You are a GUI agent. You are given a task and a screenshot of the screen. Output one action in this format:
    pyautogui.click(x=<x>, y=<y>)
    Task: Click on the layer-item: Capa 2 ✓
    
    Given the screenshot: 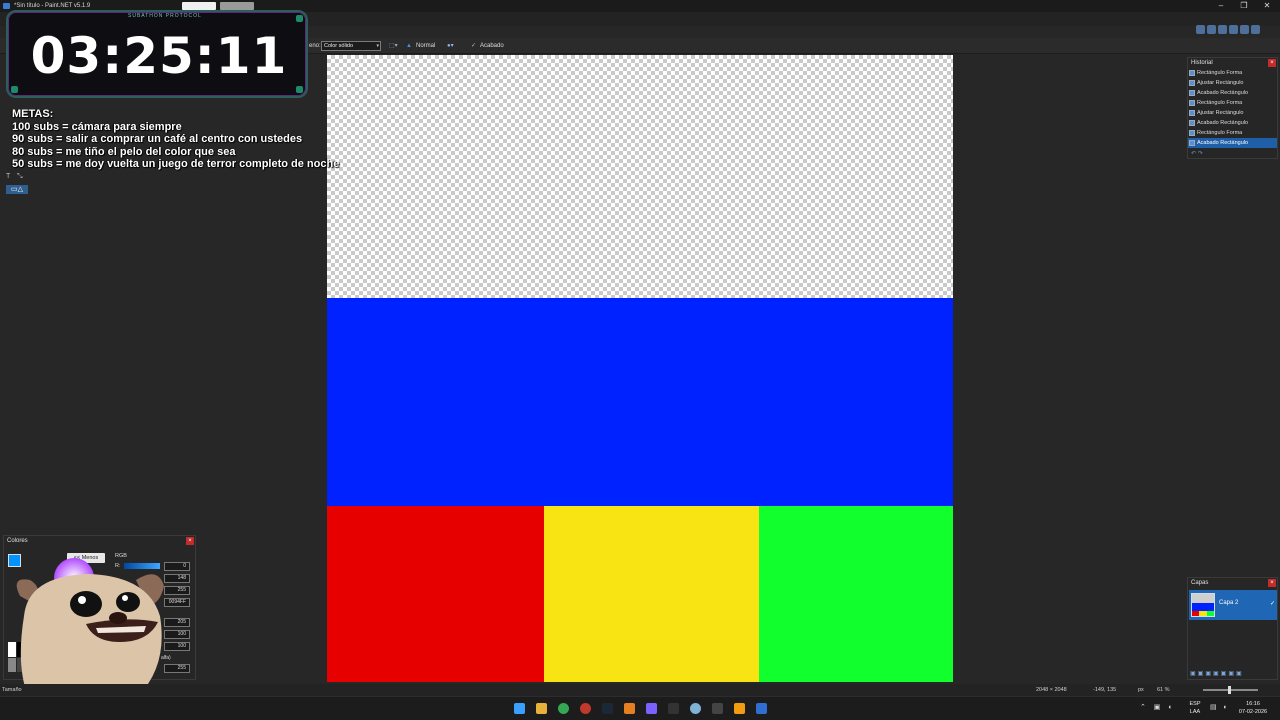 What is the action you would take?
    pyautogui.click(x=1233, y=605)
    